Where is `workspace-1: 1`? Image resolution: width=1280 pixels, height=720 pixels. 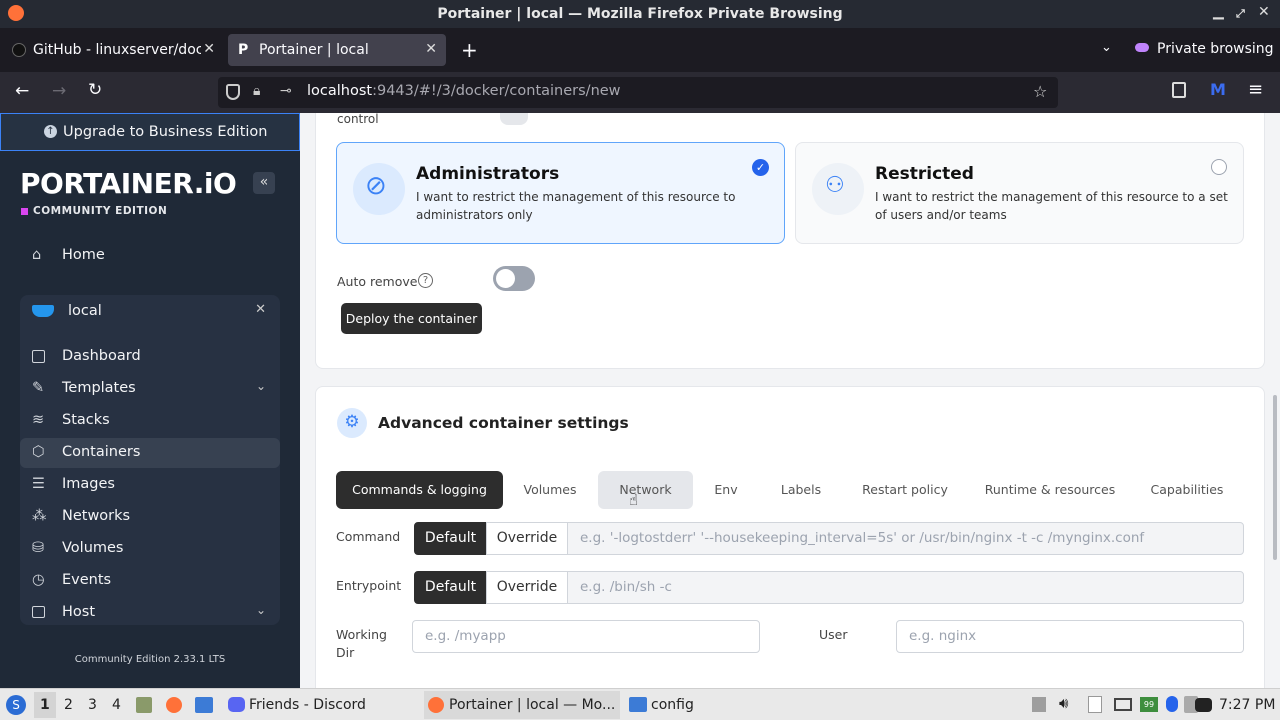 workspace-1: 1 is located at coordinates (45, 705).